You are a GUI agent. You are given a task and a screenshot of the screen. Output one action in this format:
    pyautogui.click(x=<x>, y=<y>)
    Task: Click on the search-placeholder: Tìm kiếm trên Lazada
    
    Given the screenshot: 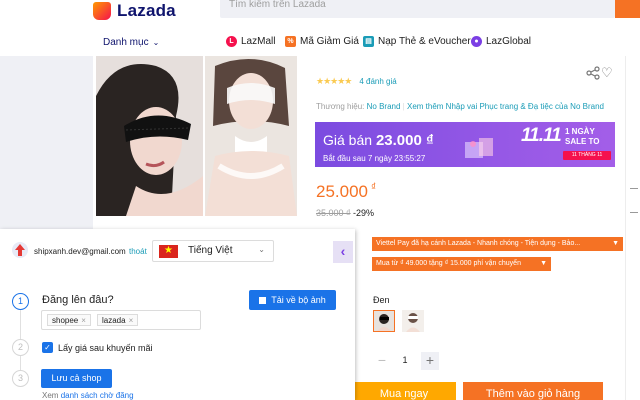 What is the action you would take?
    pyautogui.click(x=277, y=5)
    